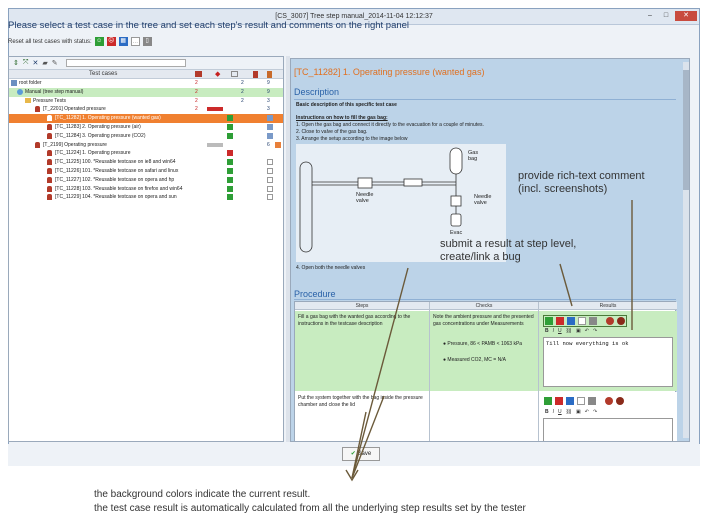 This screenshot has height=520, width=708. Describe the element at coordinates (50, 41) in the screenshot. I see `reset-label: Reset all test cases with status:` at that location.